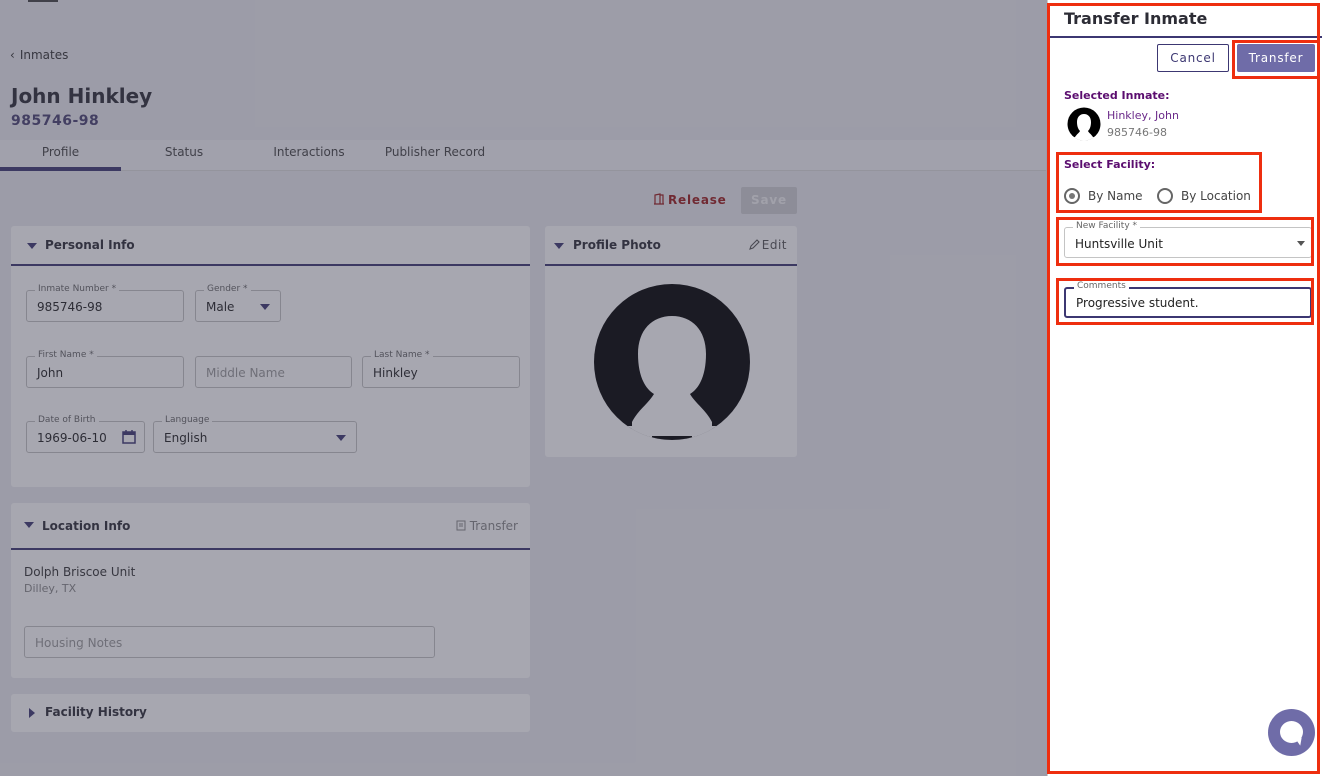 This screenshot has height=776, width=1322. What do you see at coordinates (1185, 301) in the screenshot?
I see `highlight-comments` at bounding box center [1185, 301].